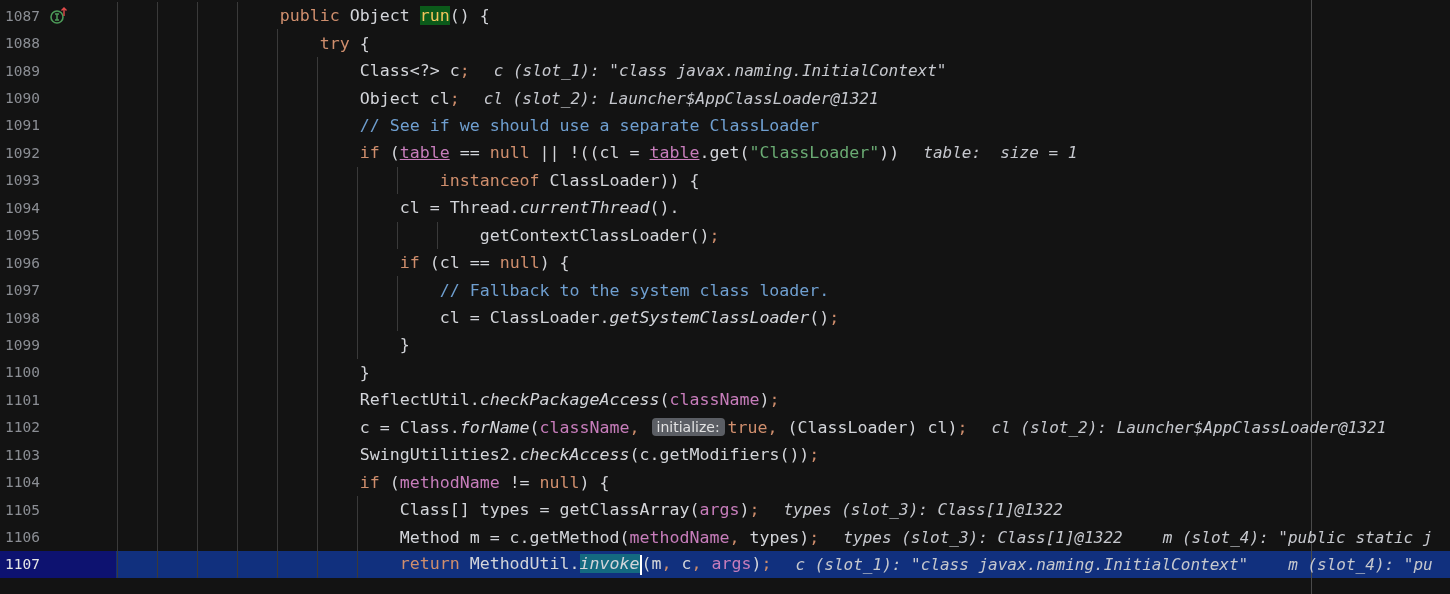  I want to click on code-text: getContextClassLoader();, so click(599, 235).